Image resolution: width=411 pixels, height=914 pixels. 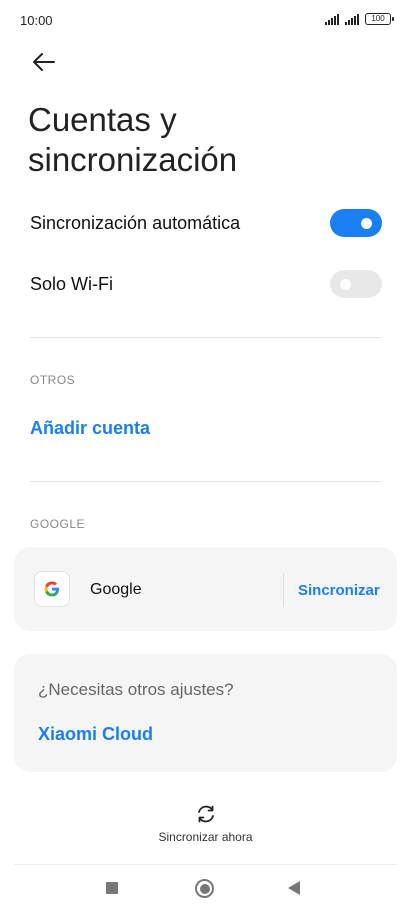 I want to click on recent-apps-icon, so click(x=112, y=888).